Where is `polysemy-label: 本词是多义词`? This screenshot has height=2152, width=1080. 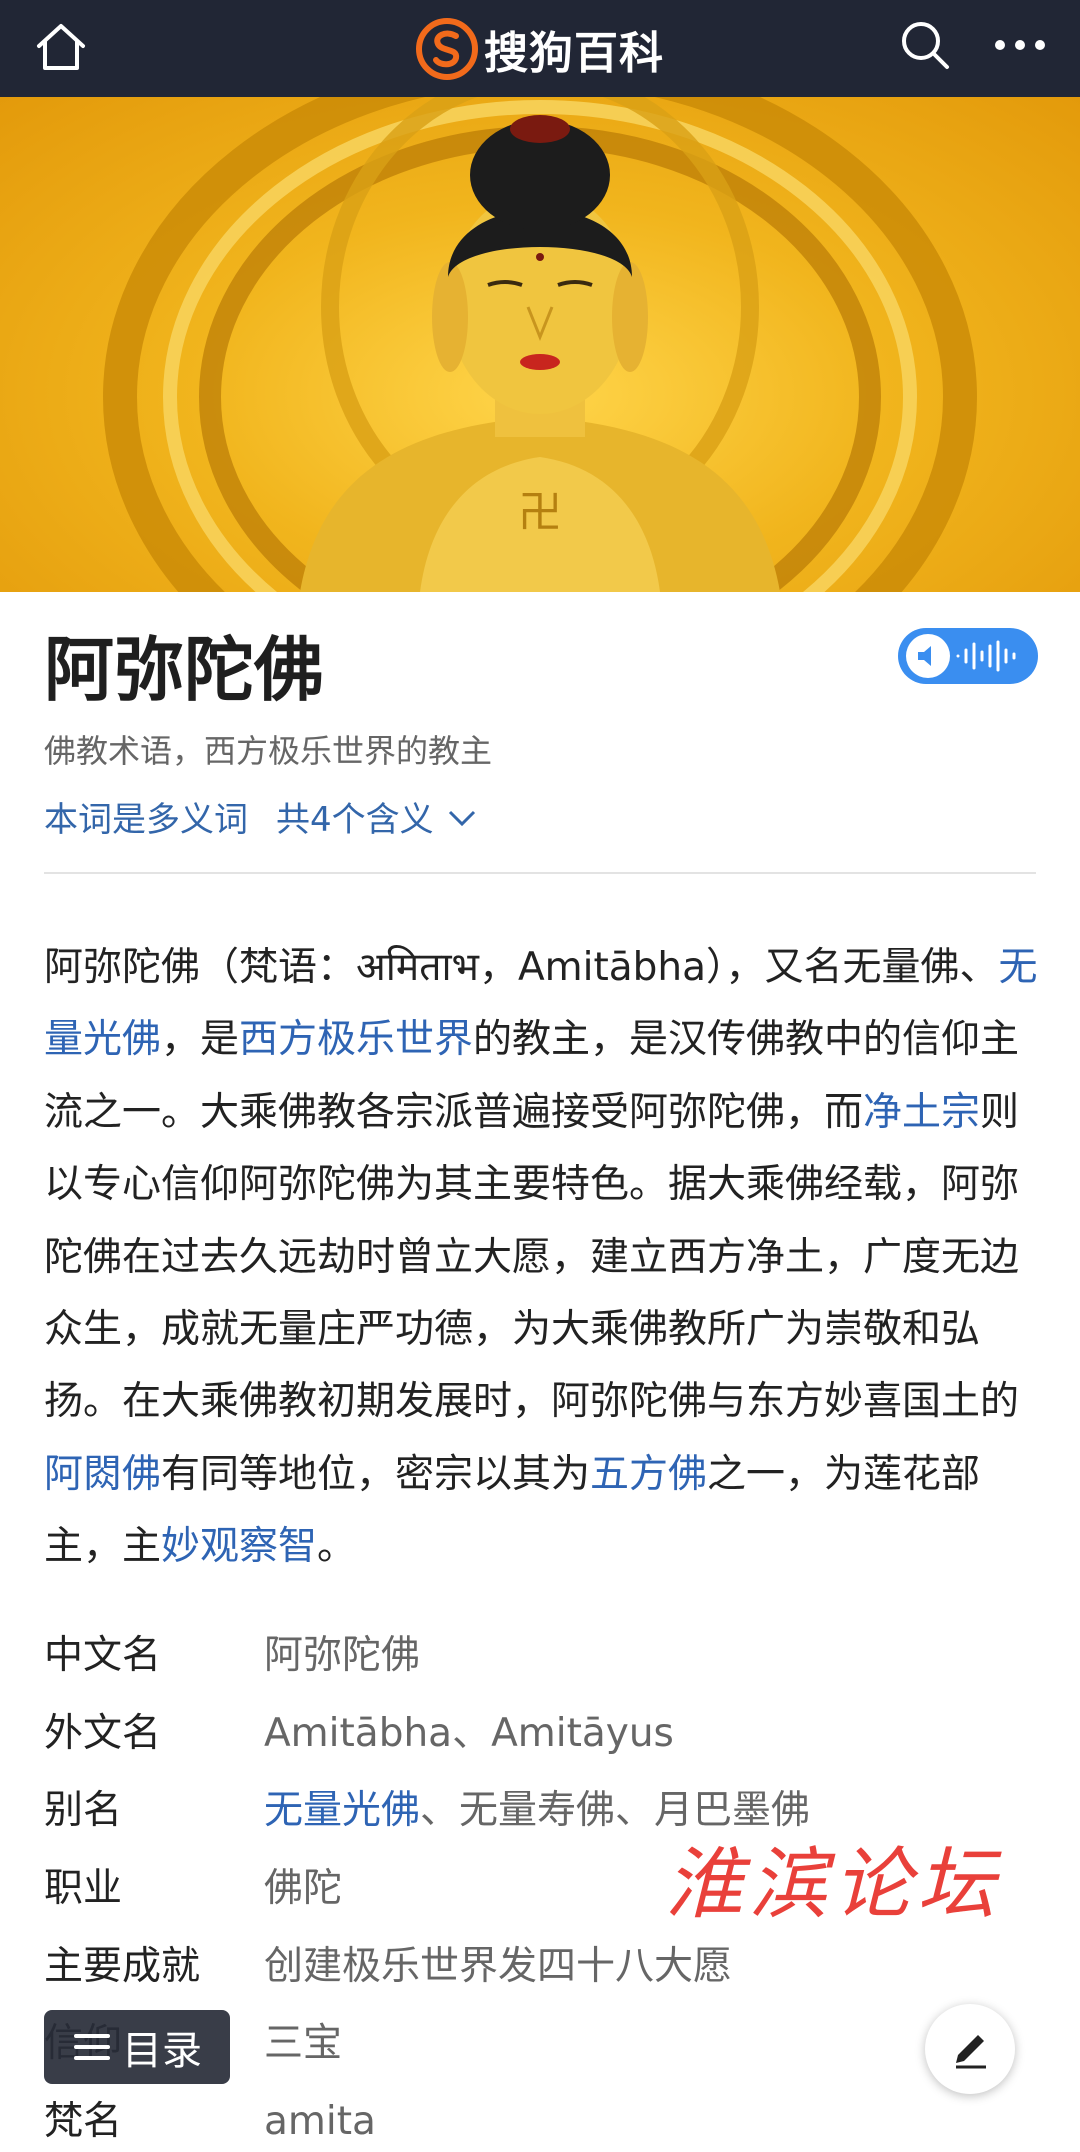
polysemy-label: 本词是多义词 is located at coordinates (146, 816).